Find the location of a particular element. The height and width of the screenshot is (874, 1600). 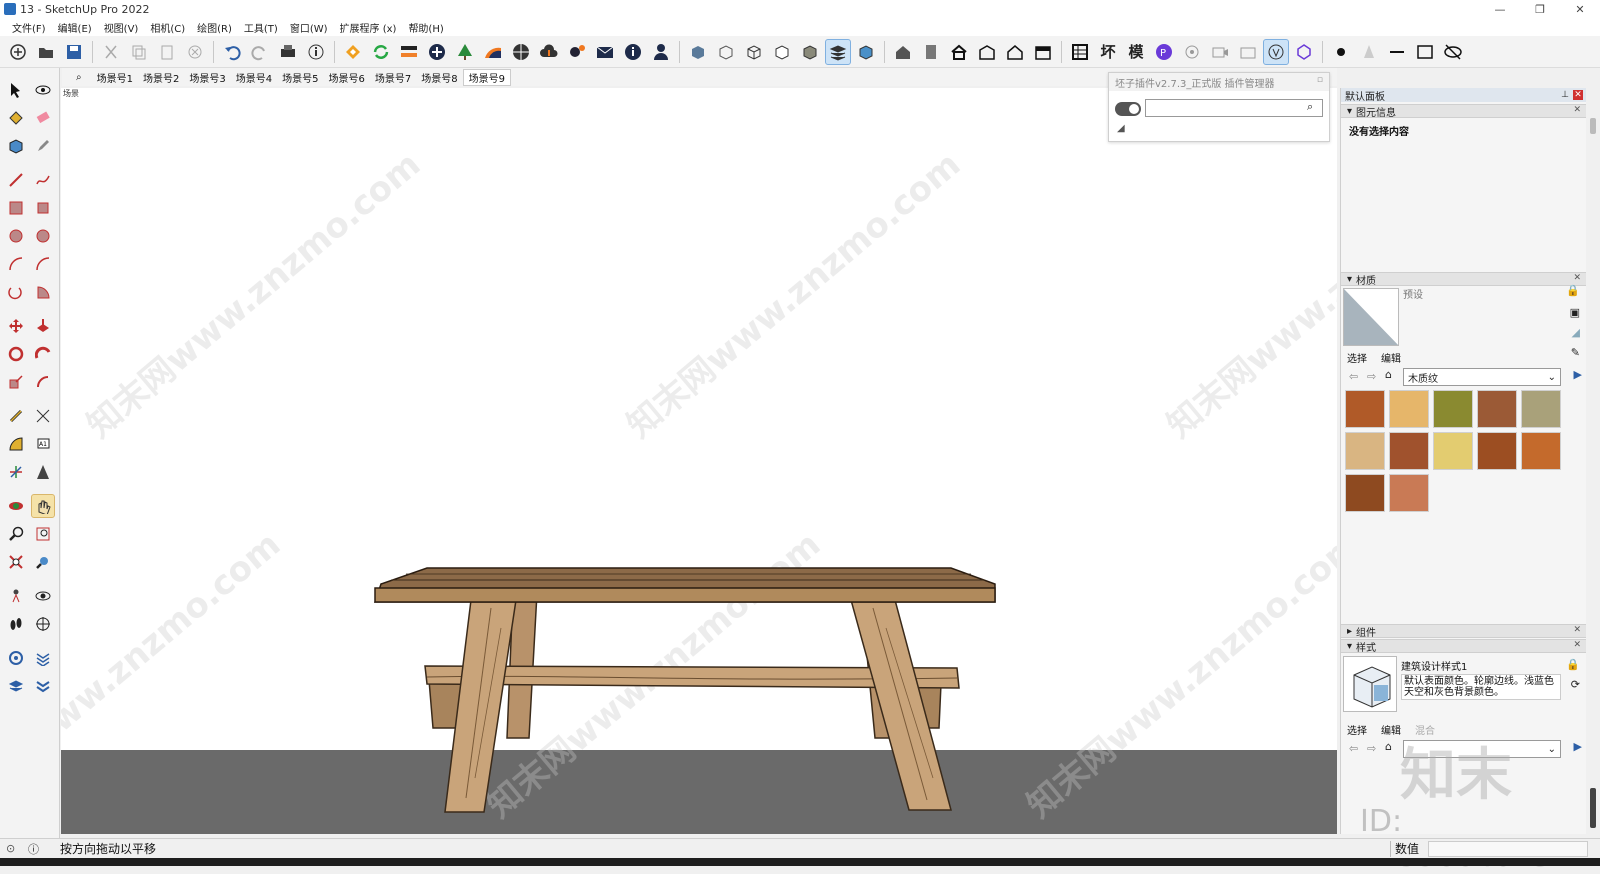

bad-plugin-icon: 坏 is located at coordinates (1108, 52).